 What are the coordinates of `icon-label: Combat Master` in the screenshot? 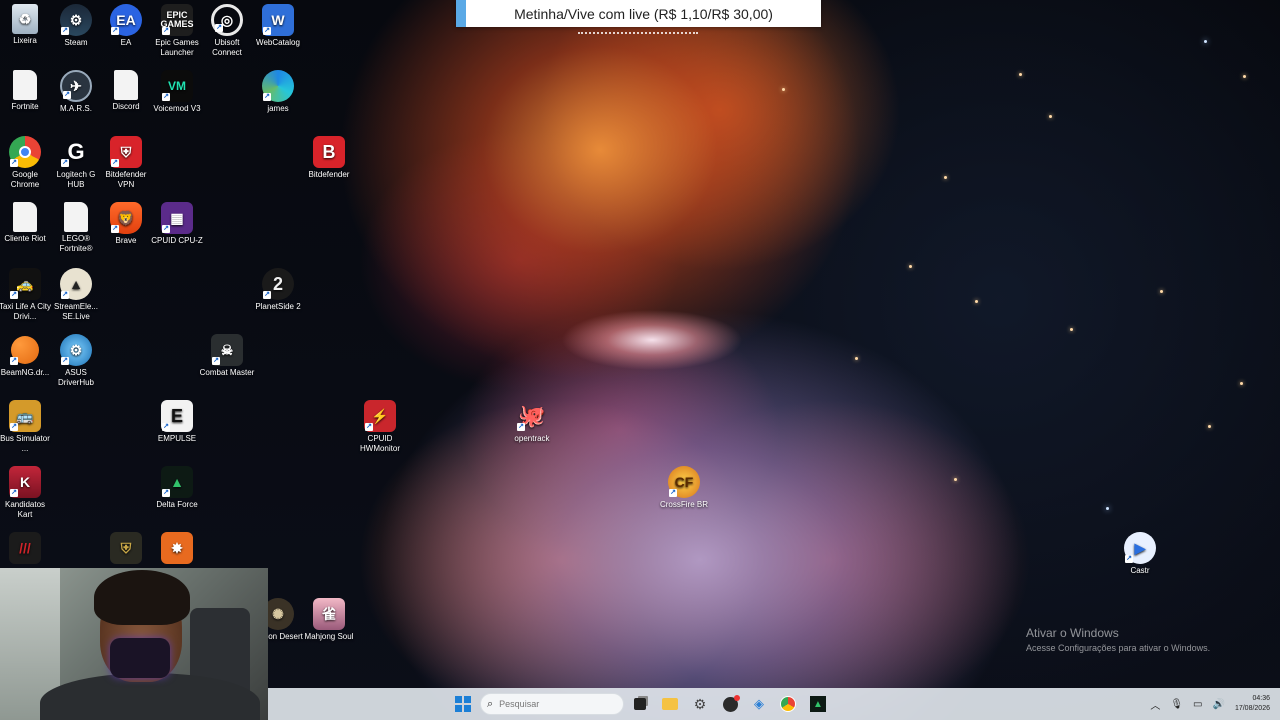 It's located at (227, 372).